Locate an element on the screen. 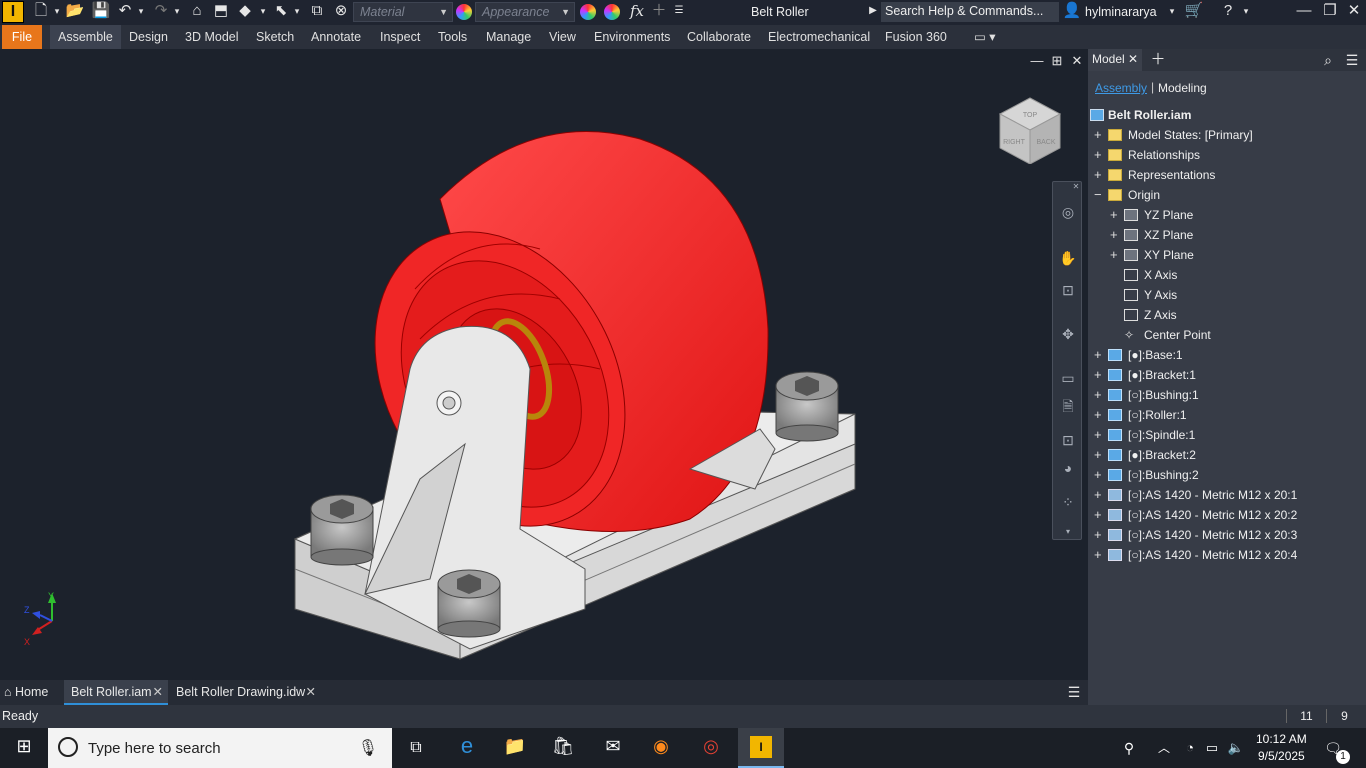 The width and height of the screenshot is (1366, 768). free-orbit-icon: ◕ is located at coordinates (1068, 468).